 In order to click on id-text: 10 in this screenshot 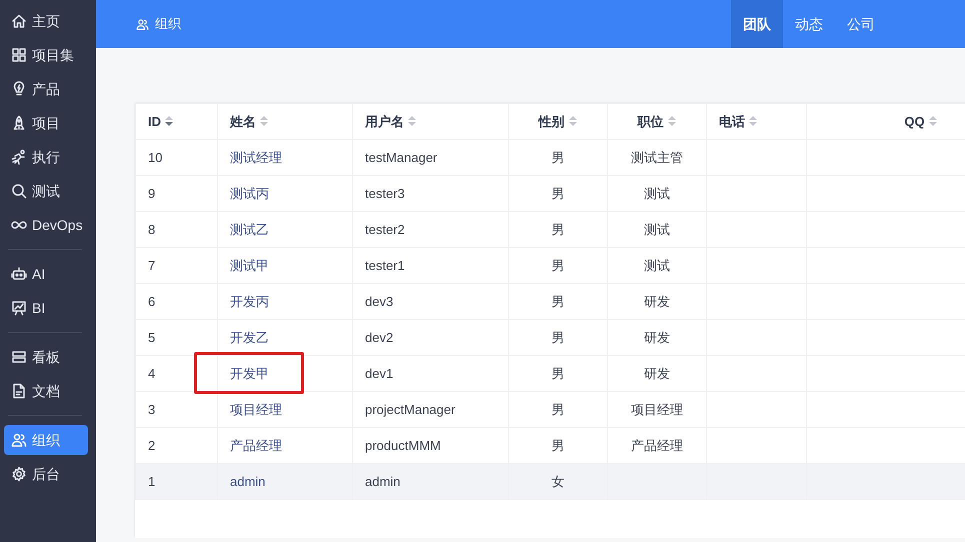, I will do `click(155, 157)`.